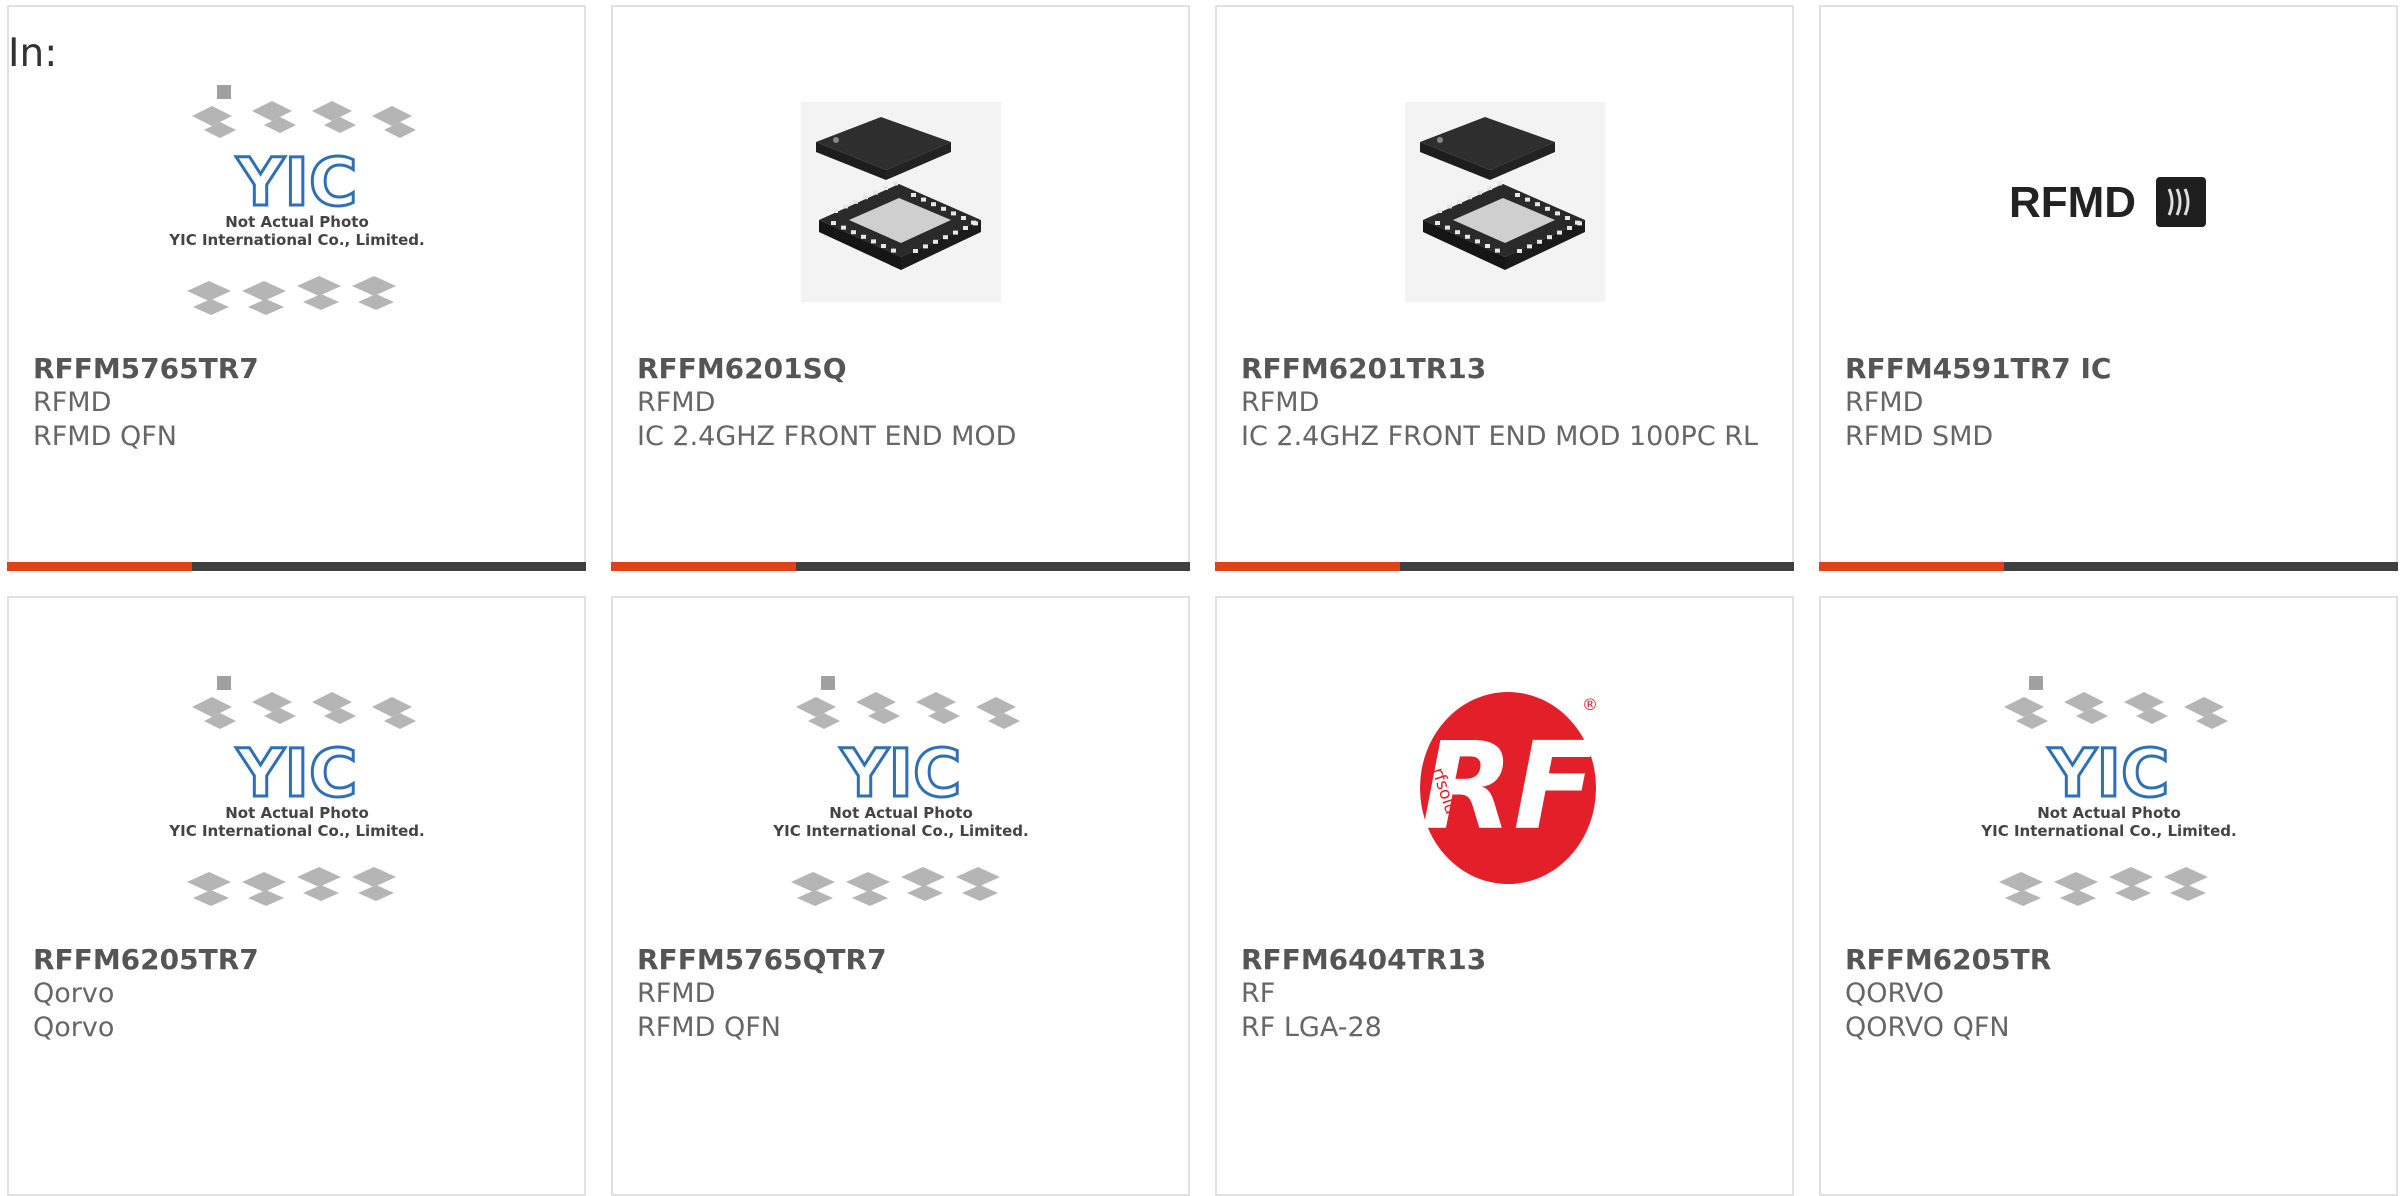  Describe the element at coordinates (2108, 369) in the screenshot. I see `part-number: RFFM4591TR7 IC` at that location.